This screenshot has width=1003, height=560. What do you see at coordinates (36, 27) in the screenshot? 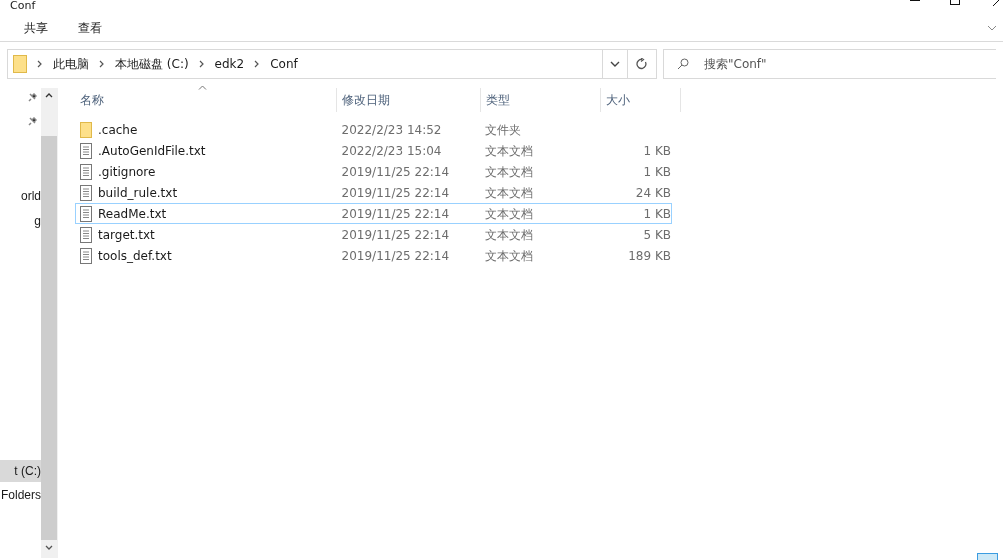
I see `ribbon-tab: 共享` at bounding box center [36, 27].